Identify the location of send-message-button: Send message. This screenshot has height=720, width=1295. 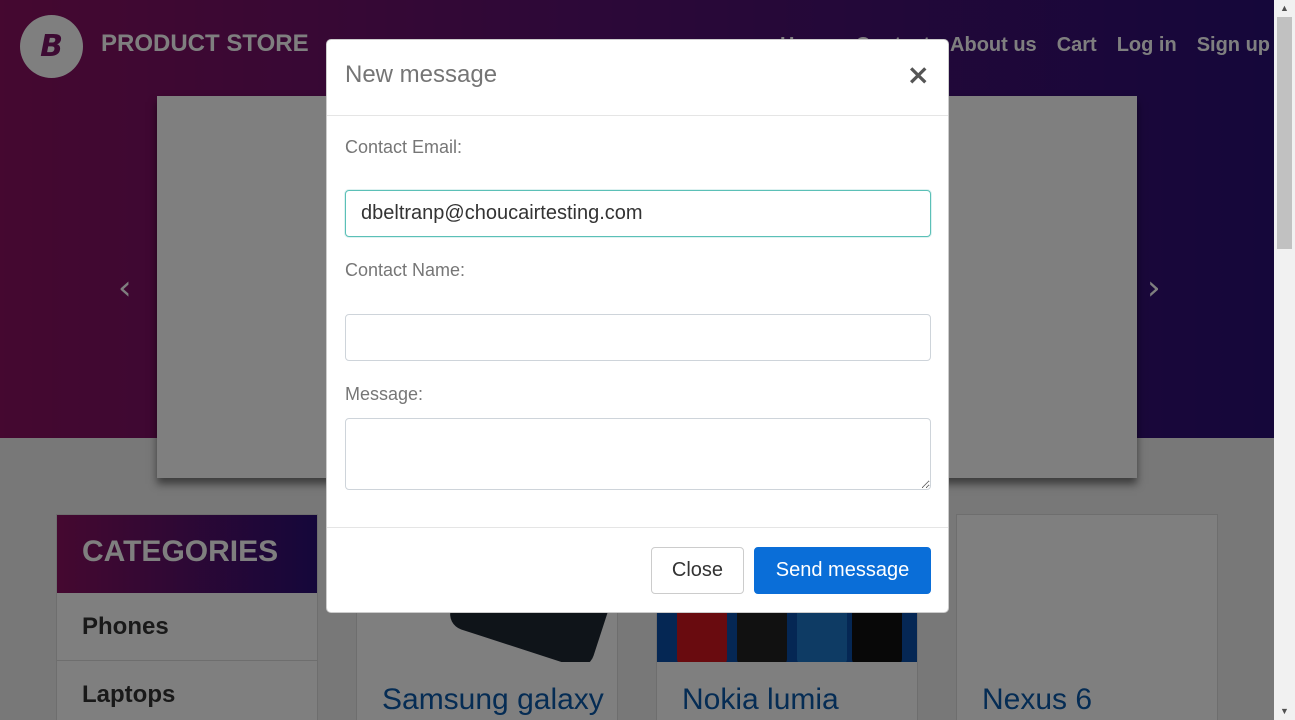
(842, 570).